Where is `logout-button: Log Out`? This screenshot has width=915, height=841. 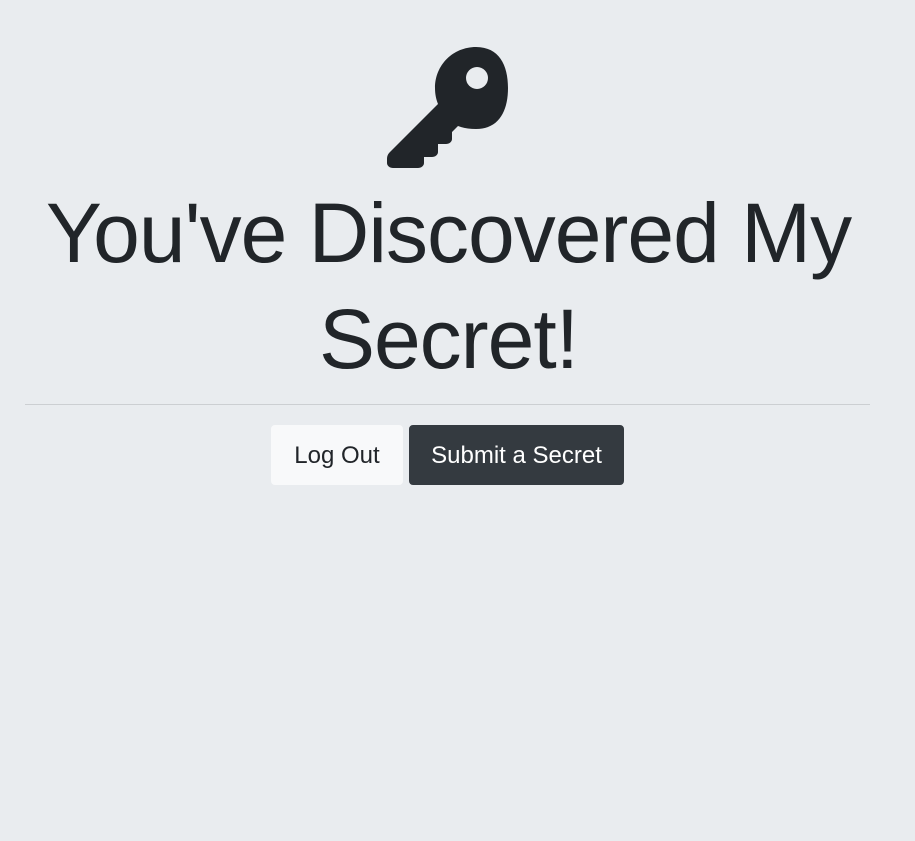
logout-button: Log Out is located at coordinates (337, 455).